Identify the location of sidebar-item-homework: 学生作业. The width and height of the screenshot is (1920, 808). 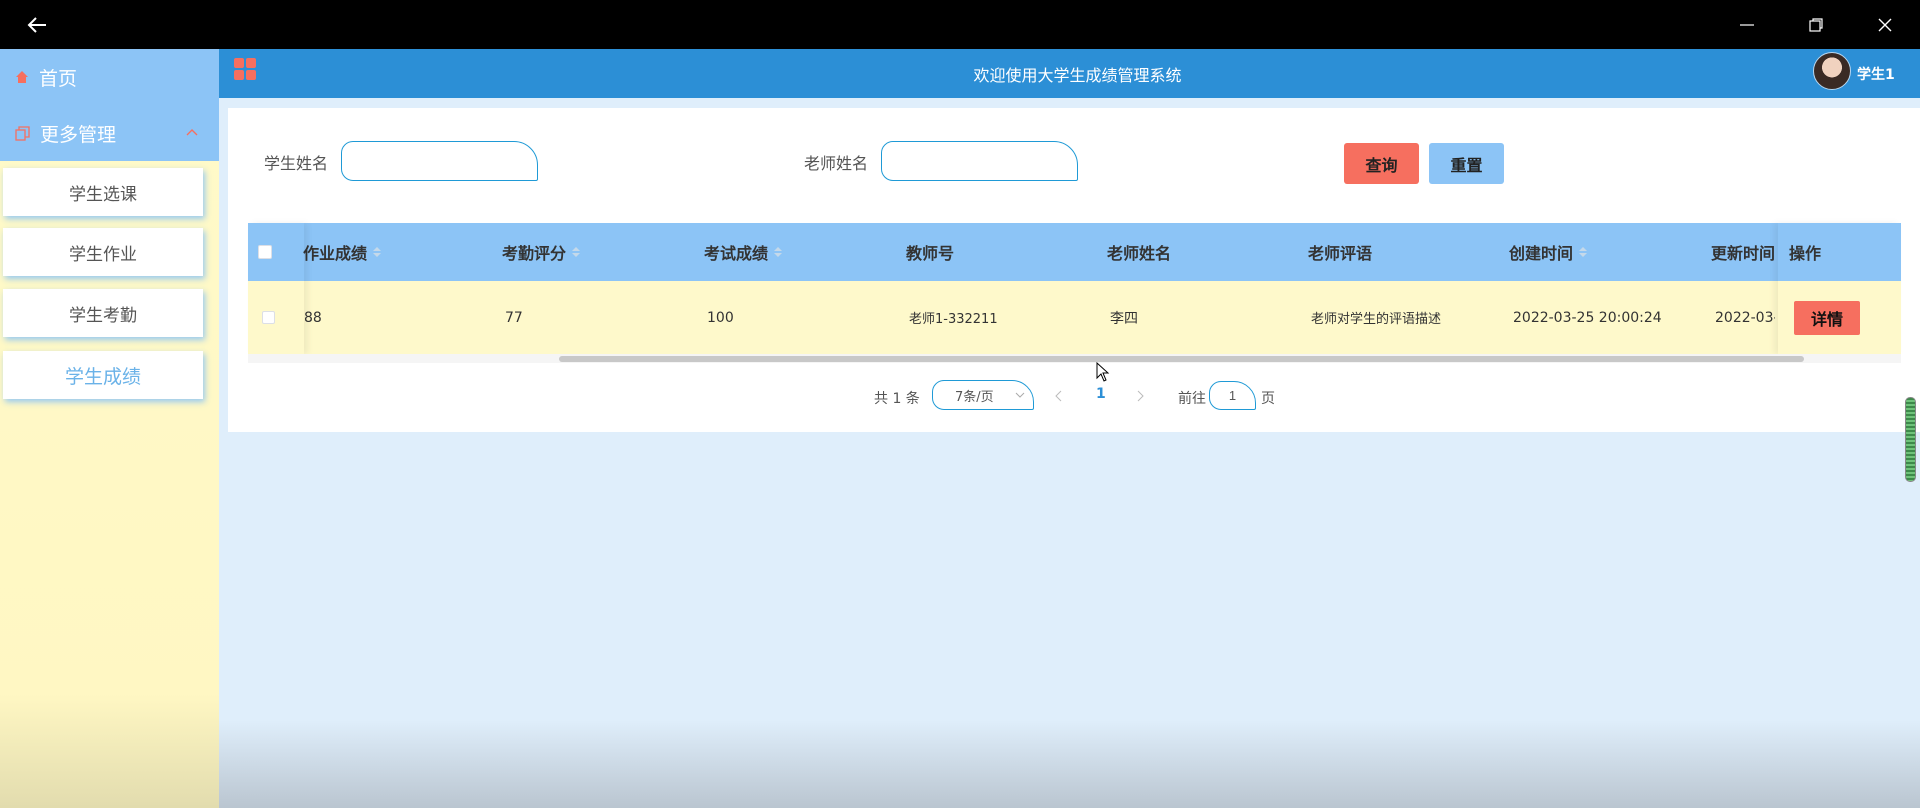
(103, 252).